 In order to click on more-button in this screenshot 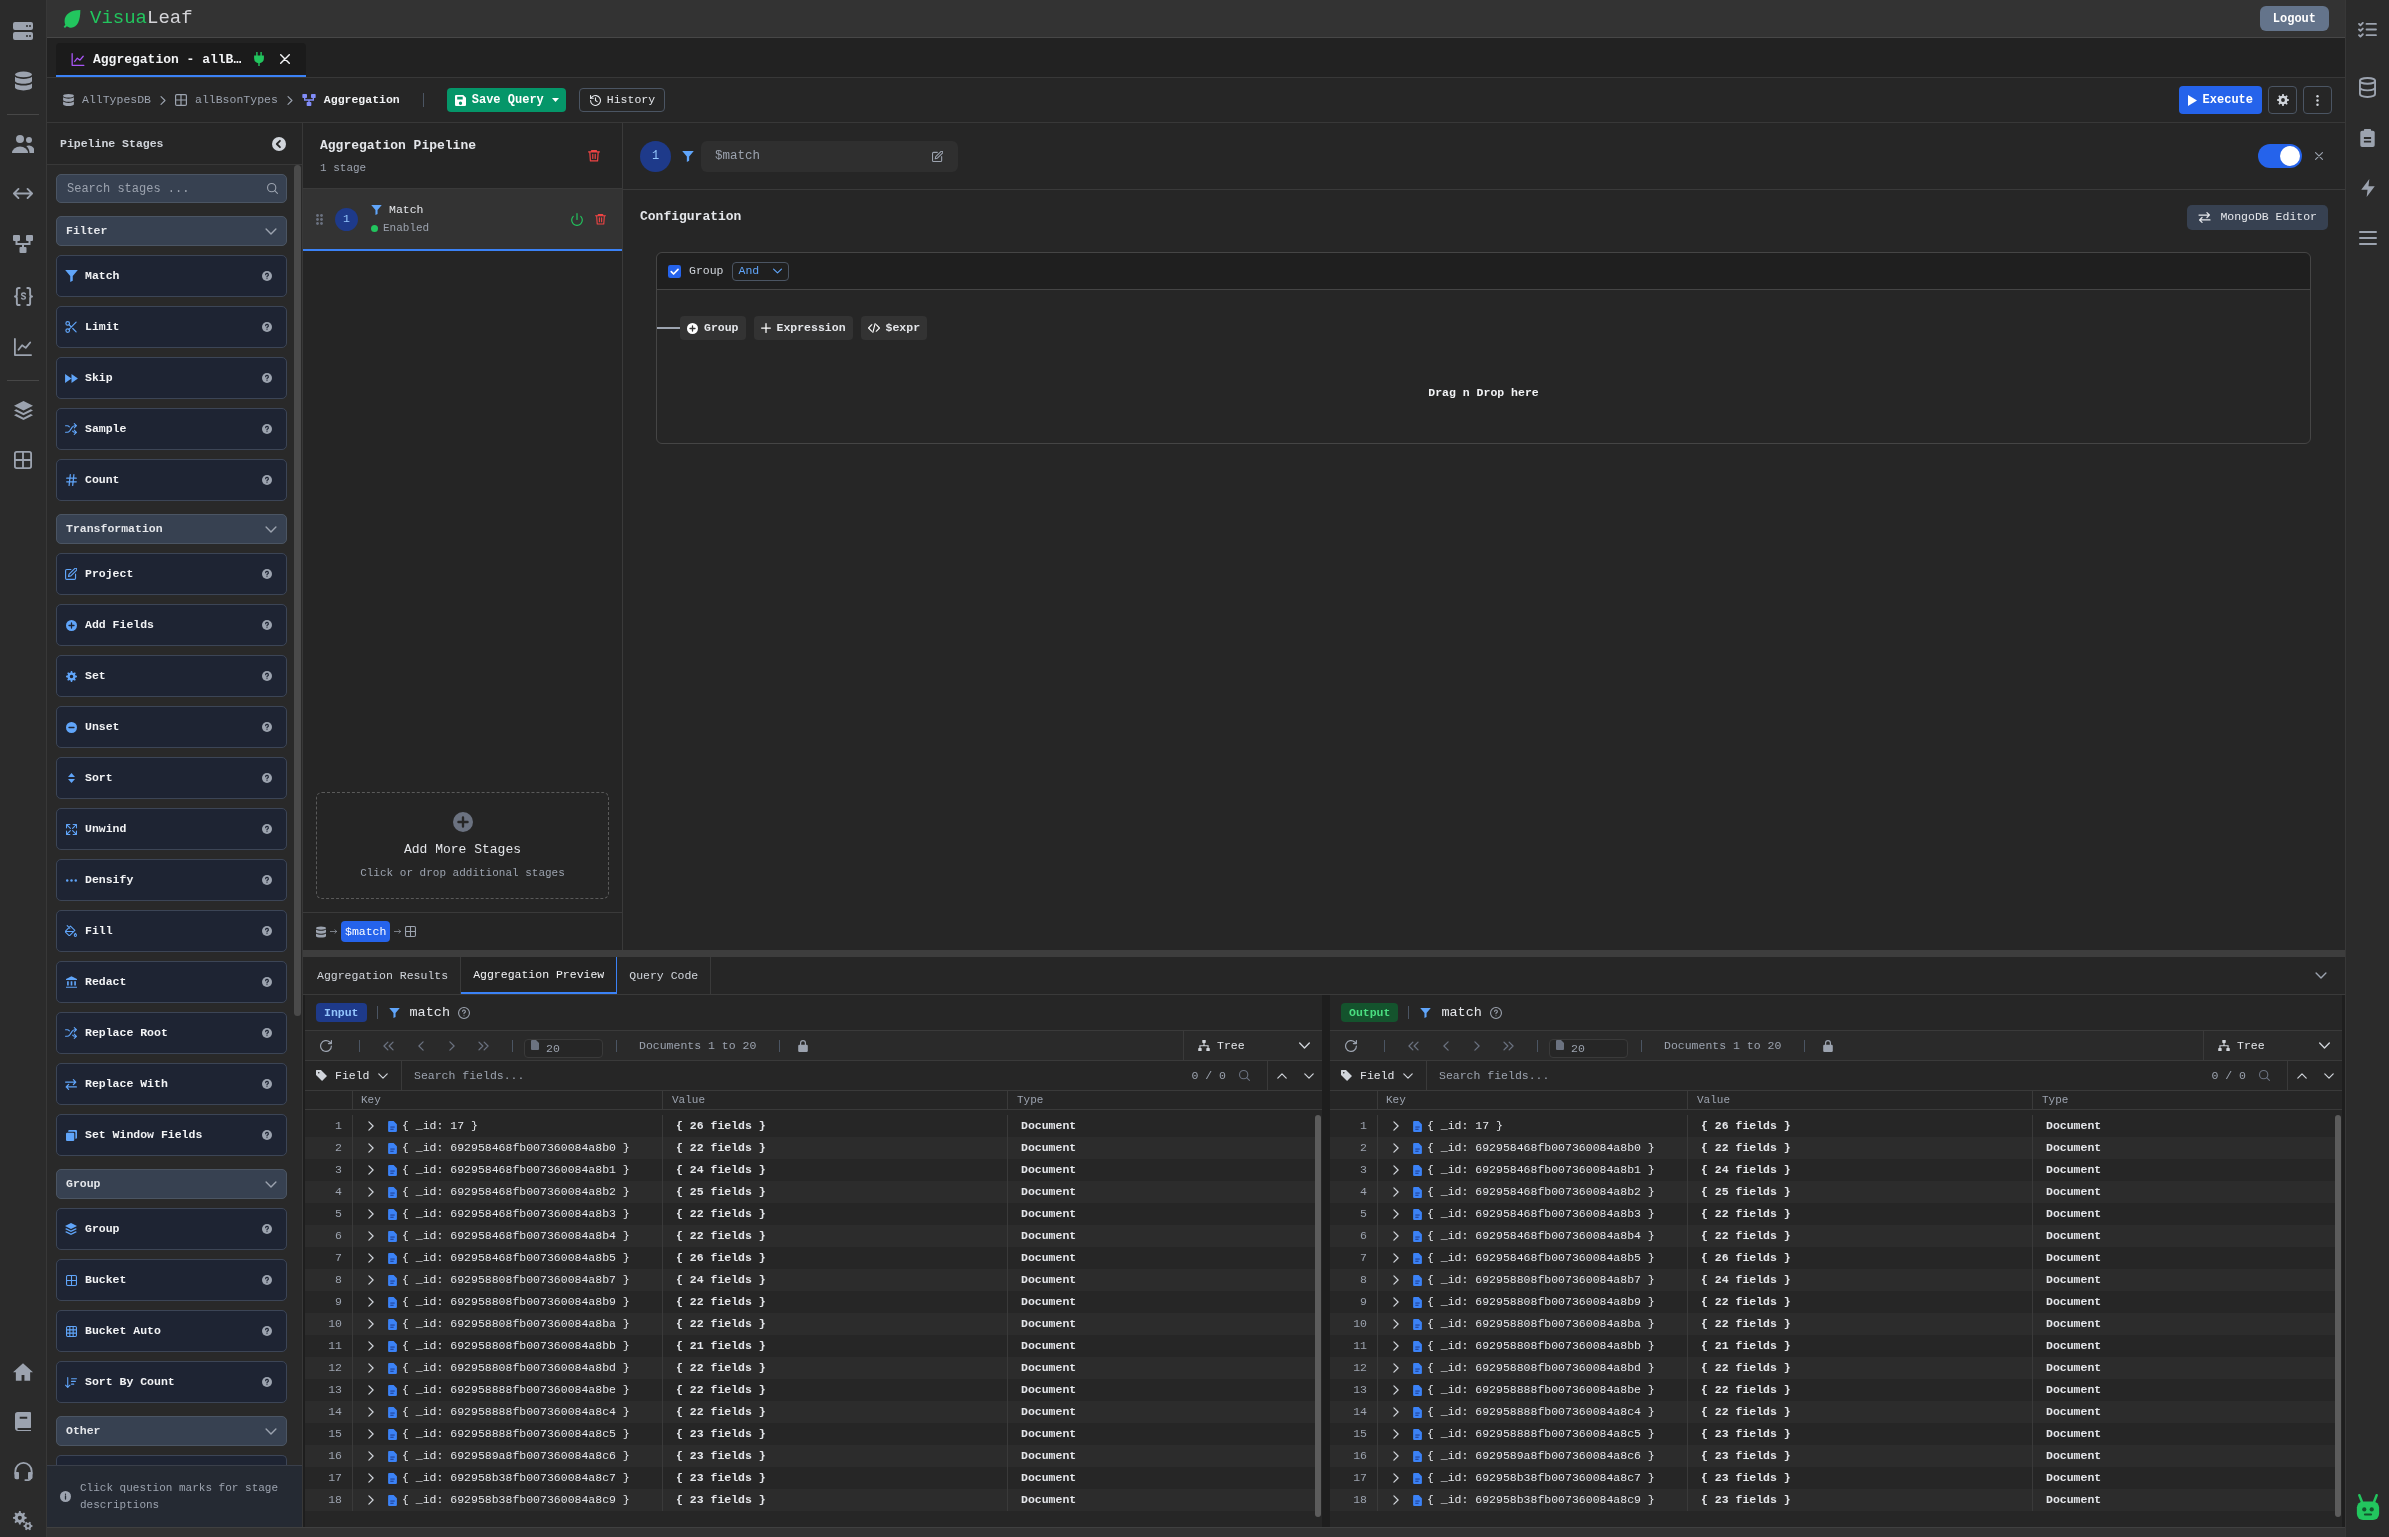, I will do `click(2317, 100)`.